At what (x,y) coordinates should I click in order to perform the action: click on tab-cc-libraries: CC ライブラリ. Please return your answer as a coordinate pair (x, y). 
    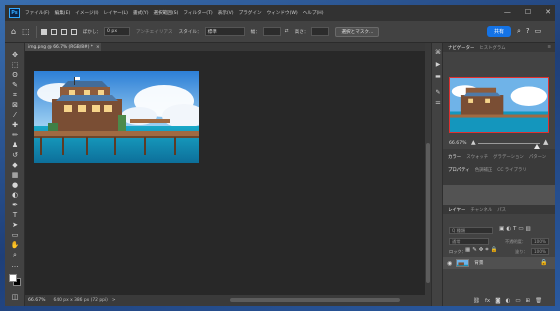
    Looking at the image, I should click on (511, 170).